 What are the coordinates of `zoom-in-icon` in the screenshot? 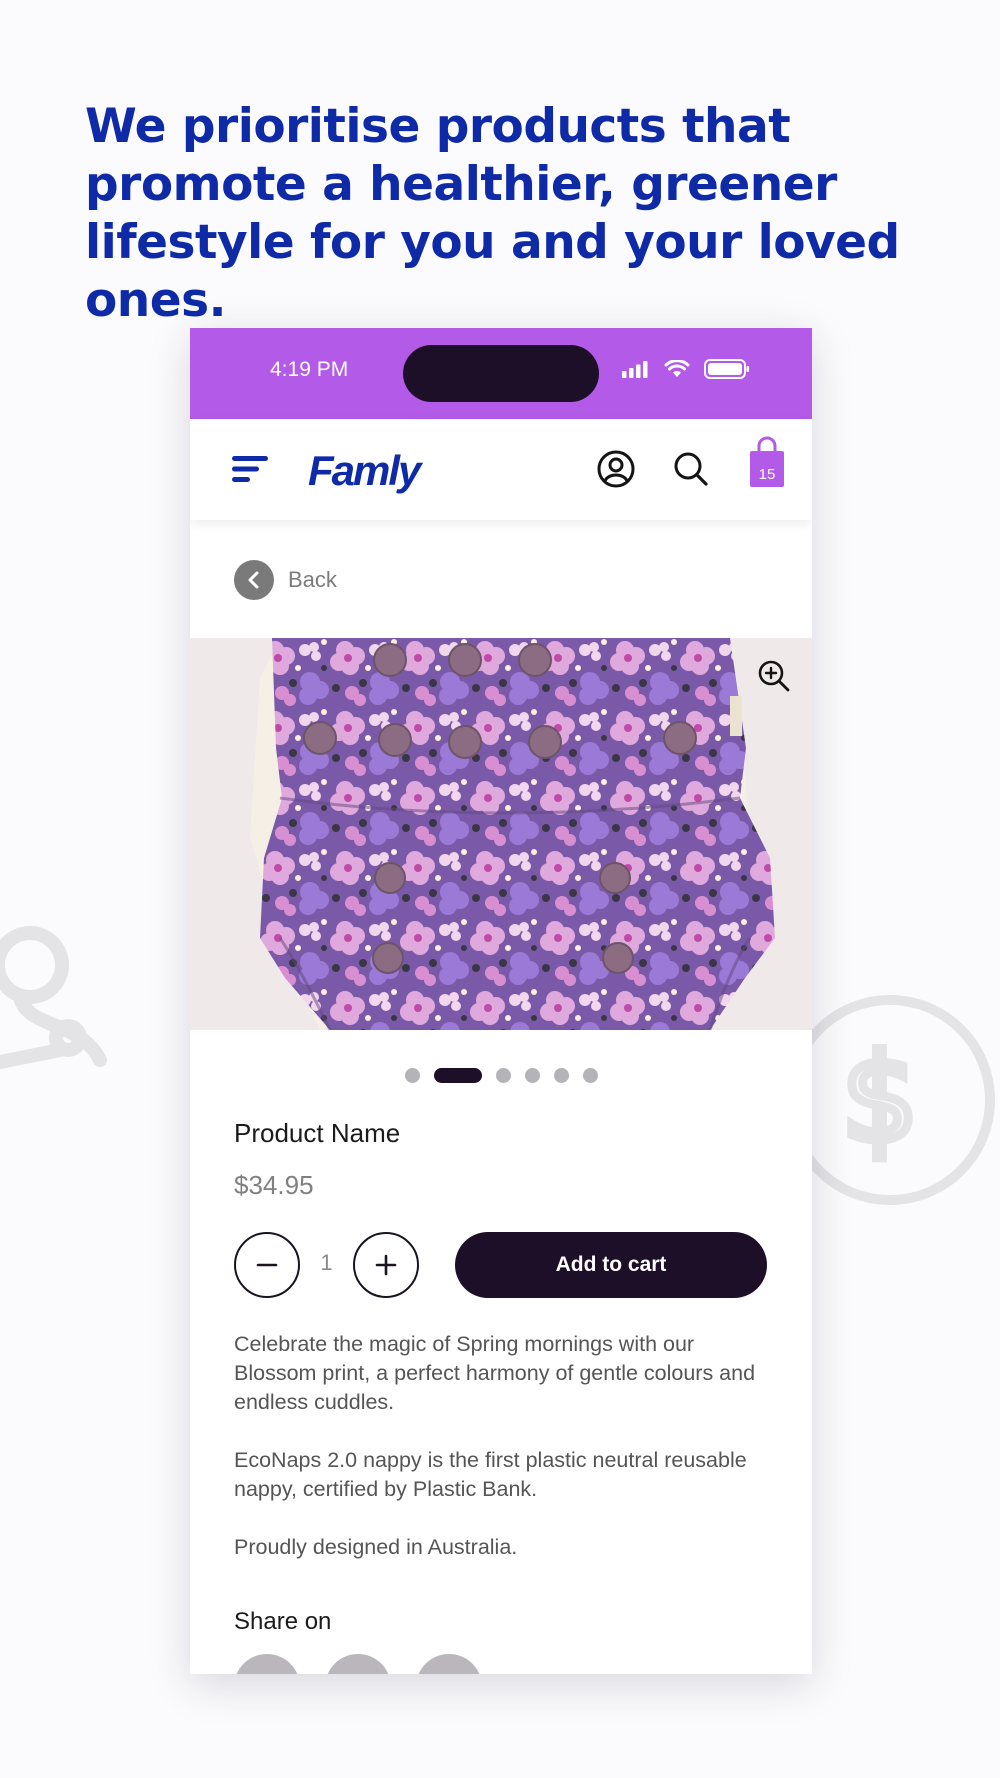 It's located at (774, 676).